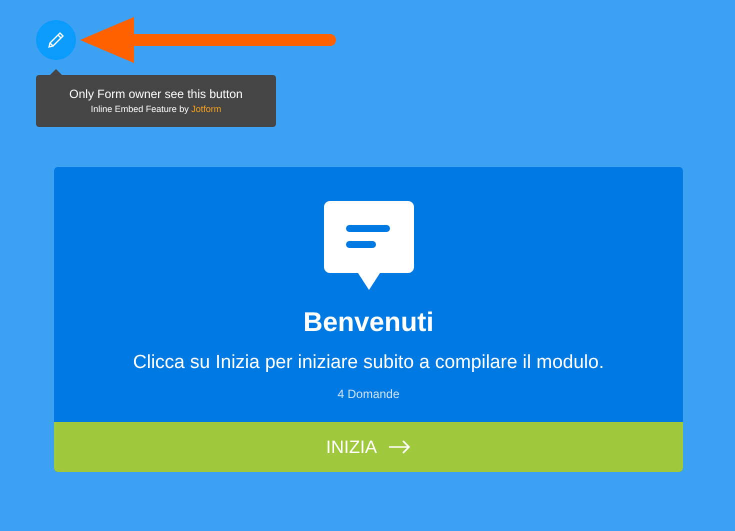 This screenshot has width=735, height=531. I want to click on tooltip-credit: Inline Embed Feature by Jotform, so click(156, 109).